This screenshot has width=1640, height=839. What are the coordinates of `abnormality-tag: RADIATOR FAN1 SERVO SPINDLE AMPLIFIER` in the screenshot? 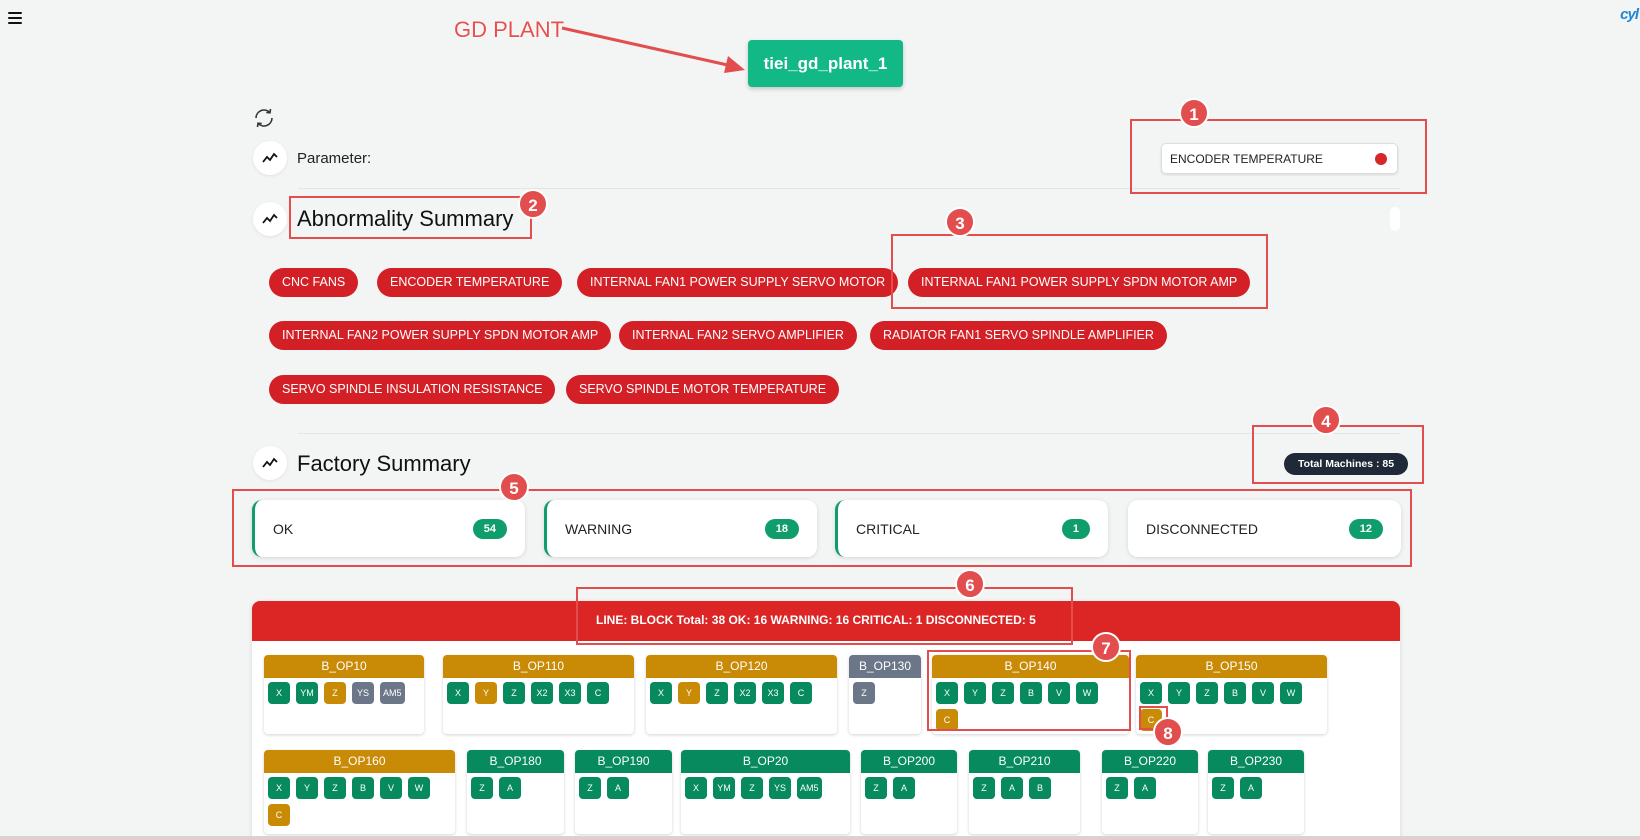 It's located at (1018, 335).